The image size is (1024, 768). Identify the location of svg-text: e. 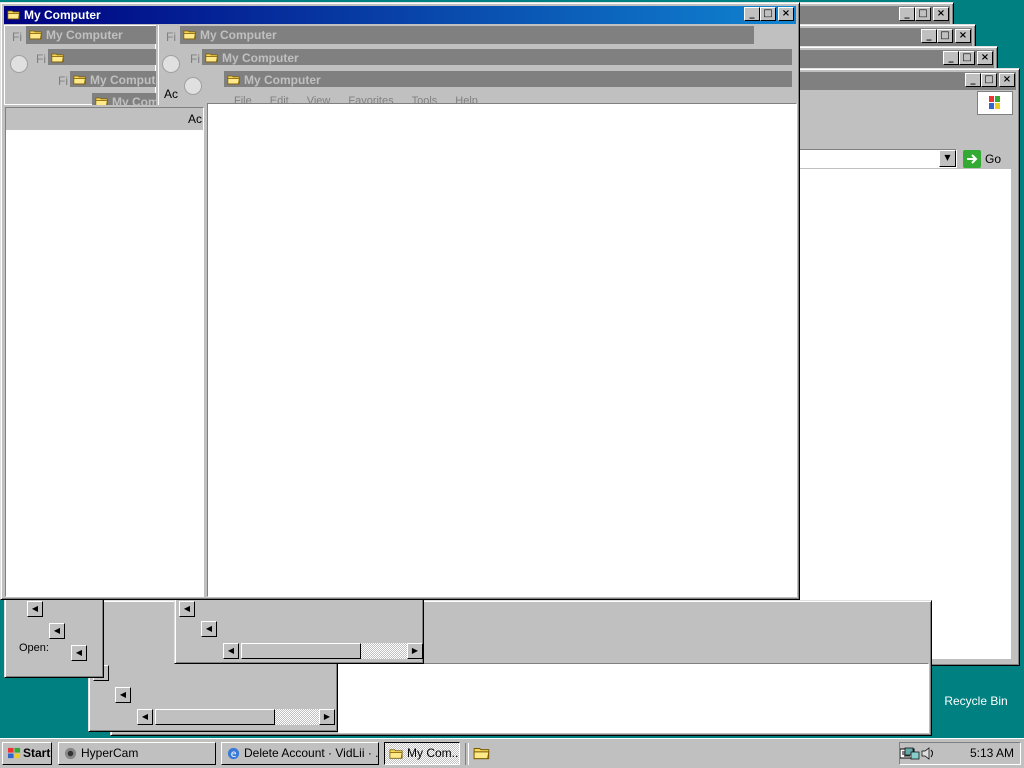
(234, 754).